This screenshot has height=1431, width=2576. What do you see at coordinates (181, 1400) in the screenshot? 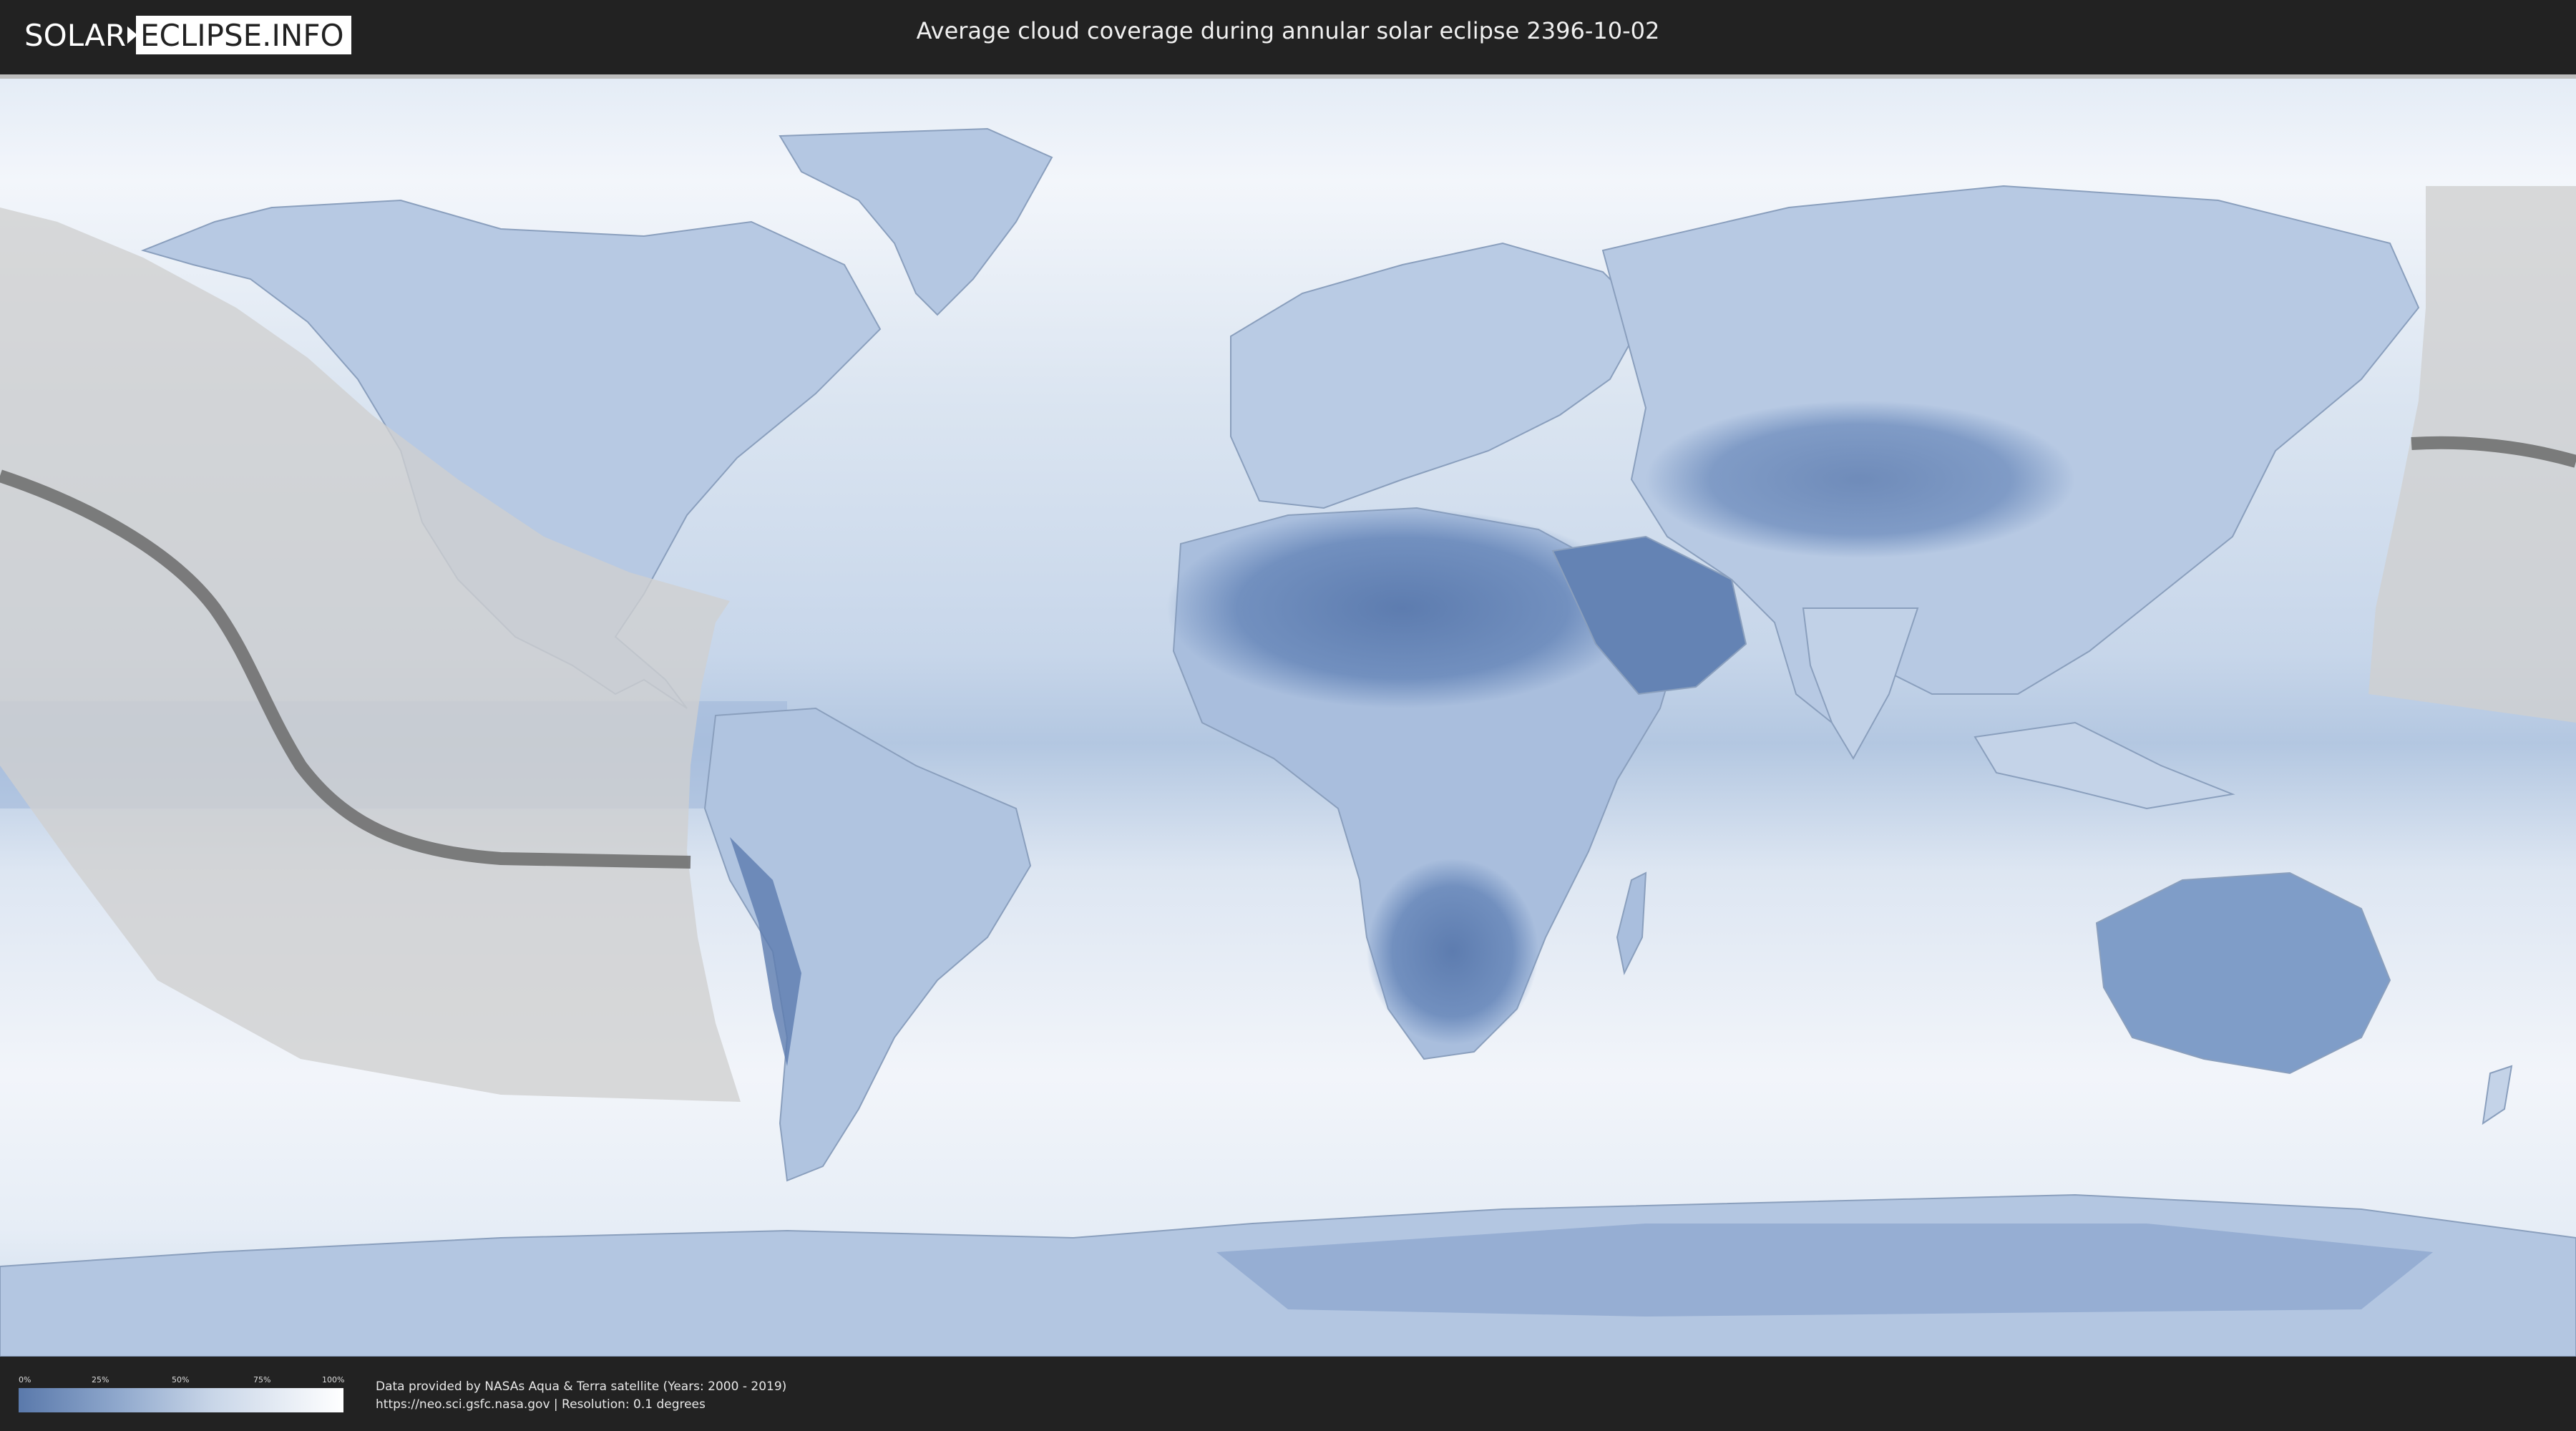
I see `legend-color-bar` at bounding box center [181, 1400].